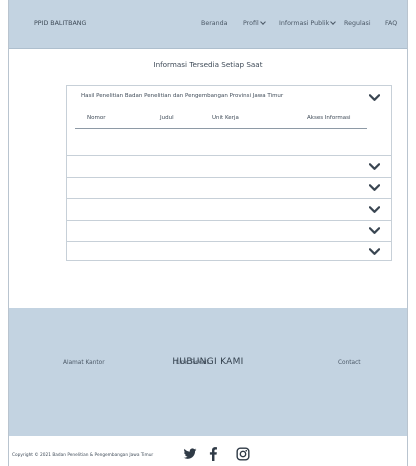 This screenshot has width=416, height=466. I want to click on nav-item-informasi-publik: Informasi Publik, so click(308, 22).